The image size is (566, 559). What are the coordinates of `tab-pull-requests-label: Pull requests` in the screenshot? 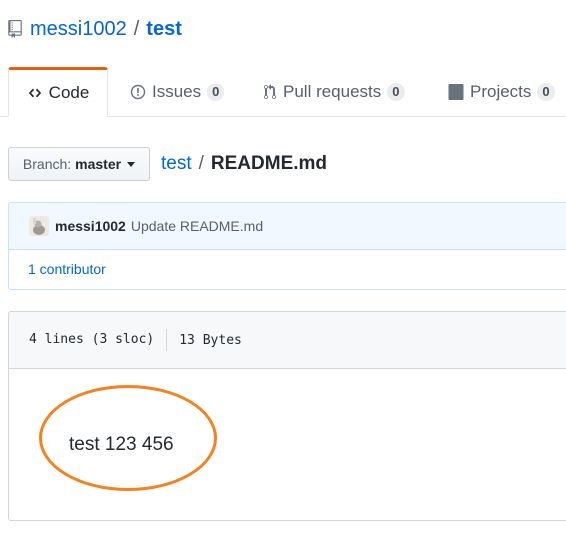 It's located at (332, 91).